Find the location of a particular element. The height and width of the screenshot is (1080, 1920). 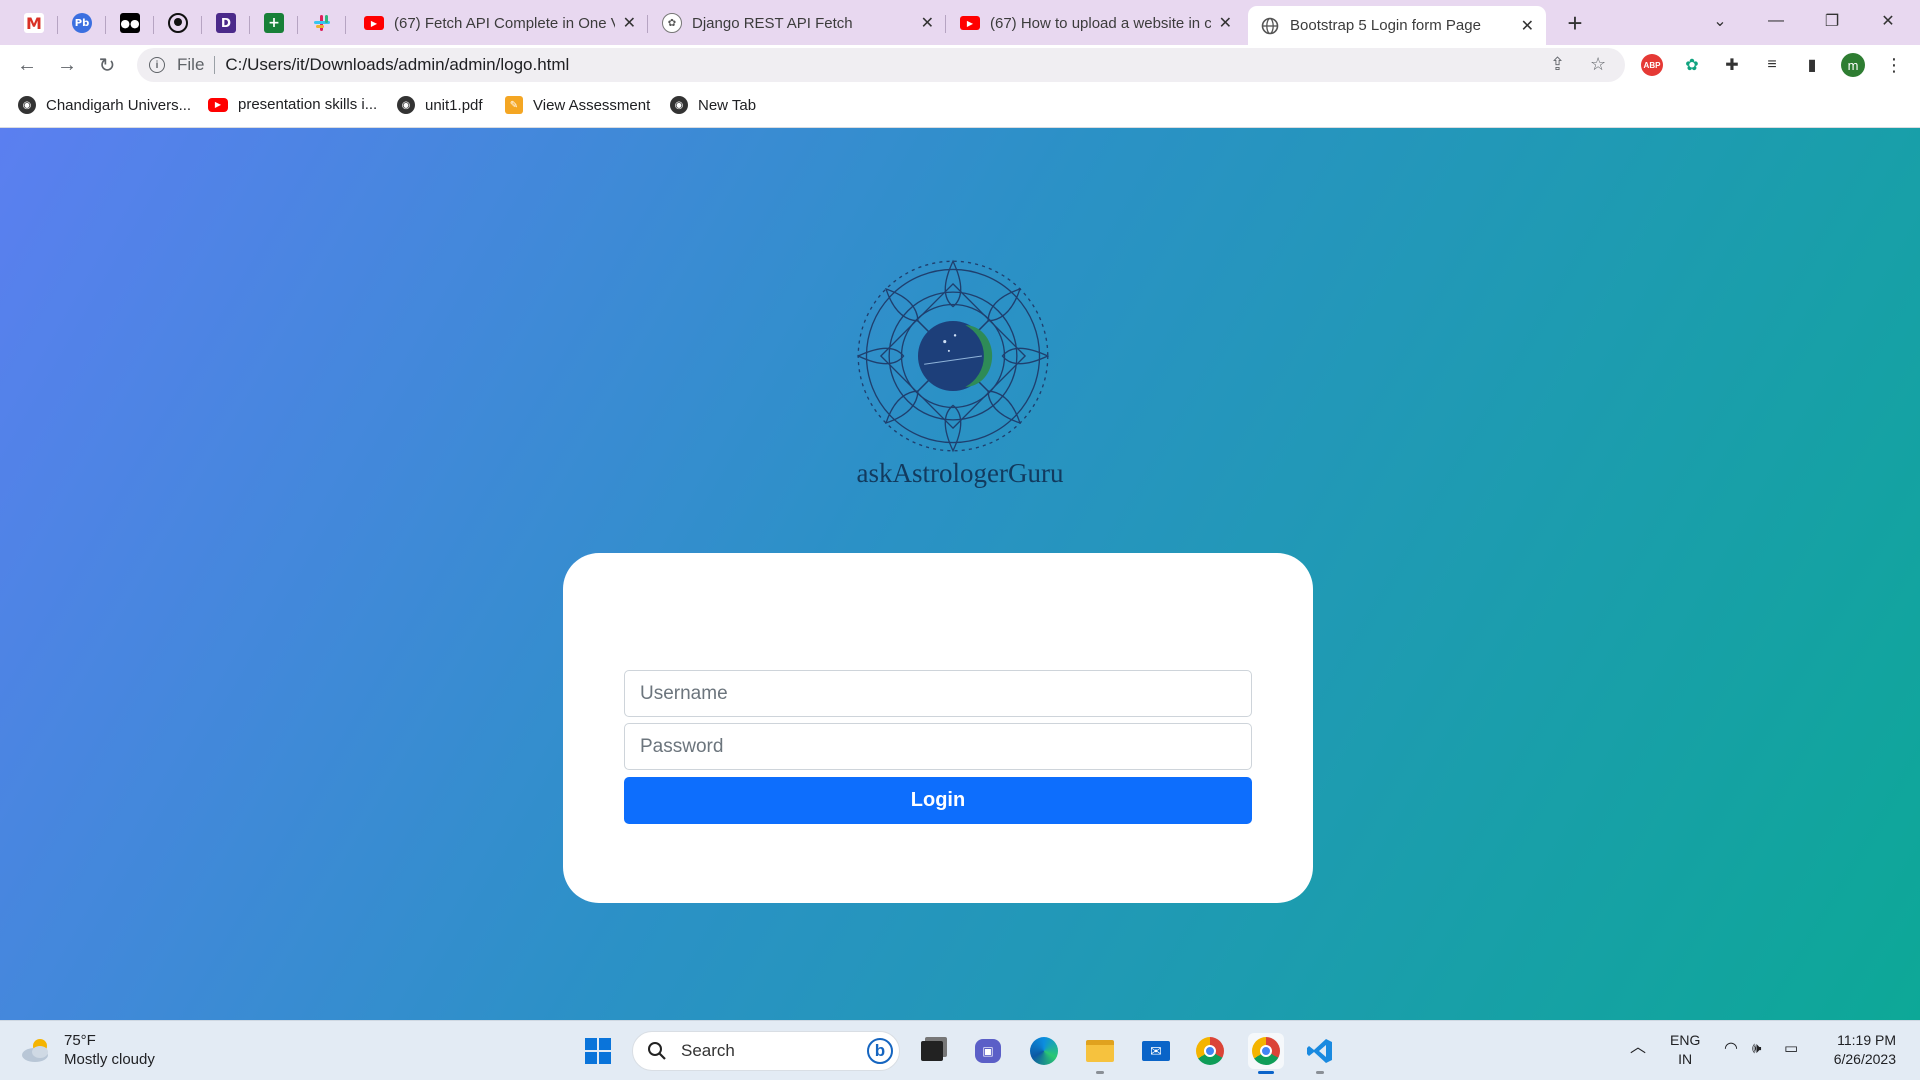

pinned-tab-gmail: M is located at coordinates (34, 23).